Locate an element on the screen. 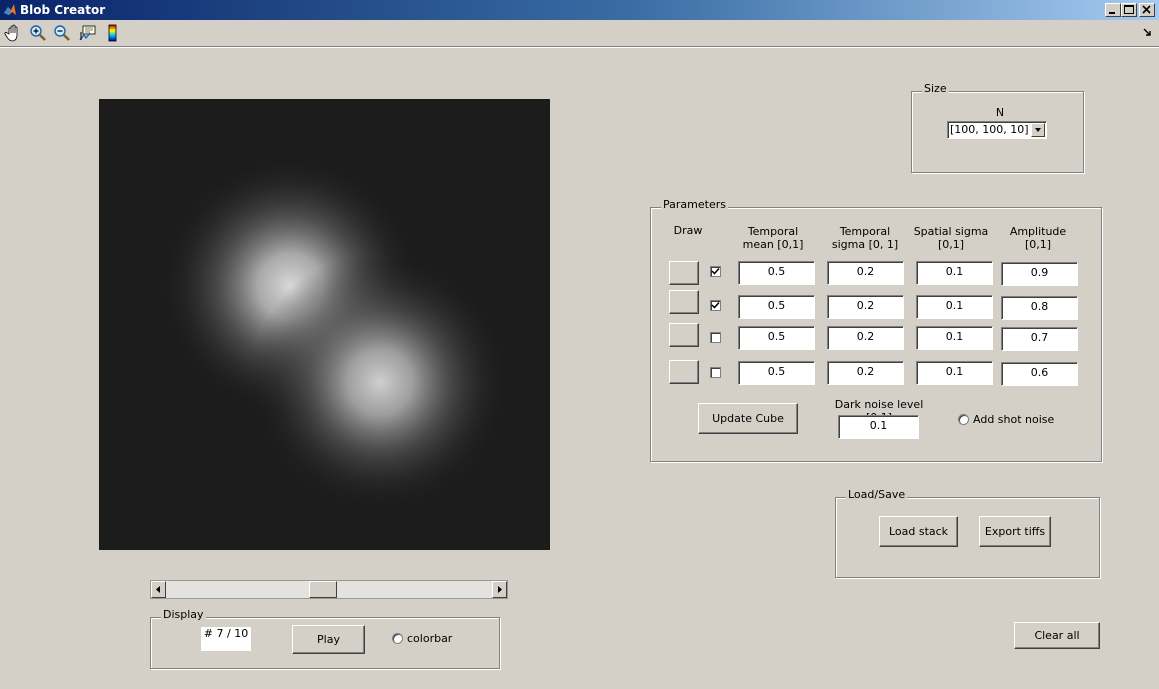 The height and width of the screenshot is (689, 1159). shot-noise-label: Add shot noise is located at coordinates (1014, 419).